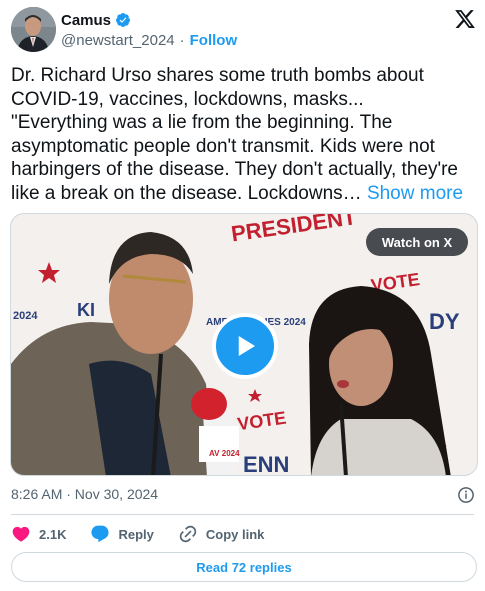 This screenshot has height=591, width=485. Describe the element at coordinates (266, 464) in the screenshot. I see `backdrop-text: ENN` at that location.